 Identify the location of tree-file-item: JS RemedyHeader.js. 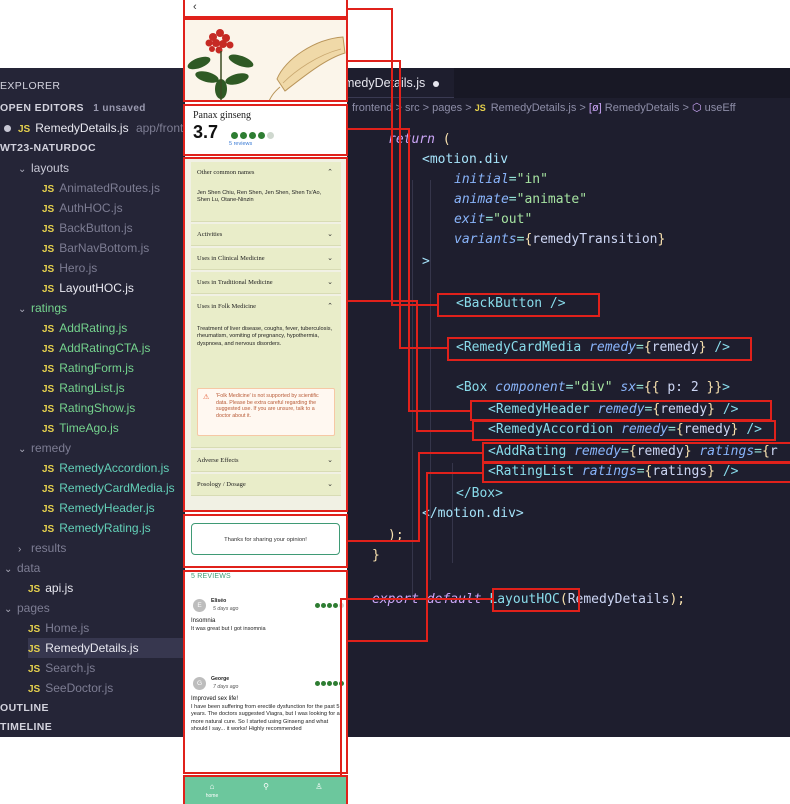
(98, 508).